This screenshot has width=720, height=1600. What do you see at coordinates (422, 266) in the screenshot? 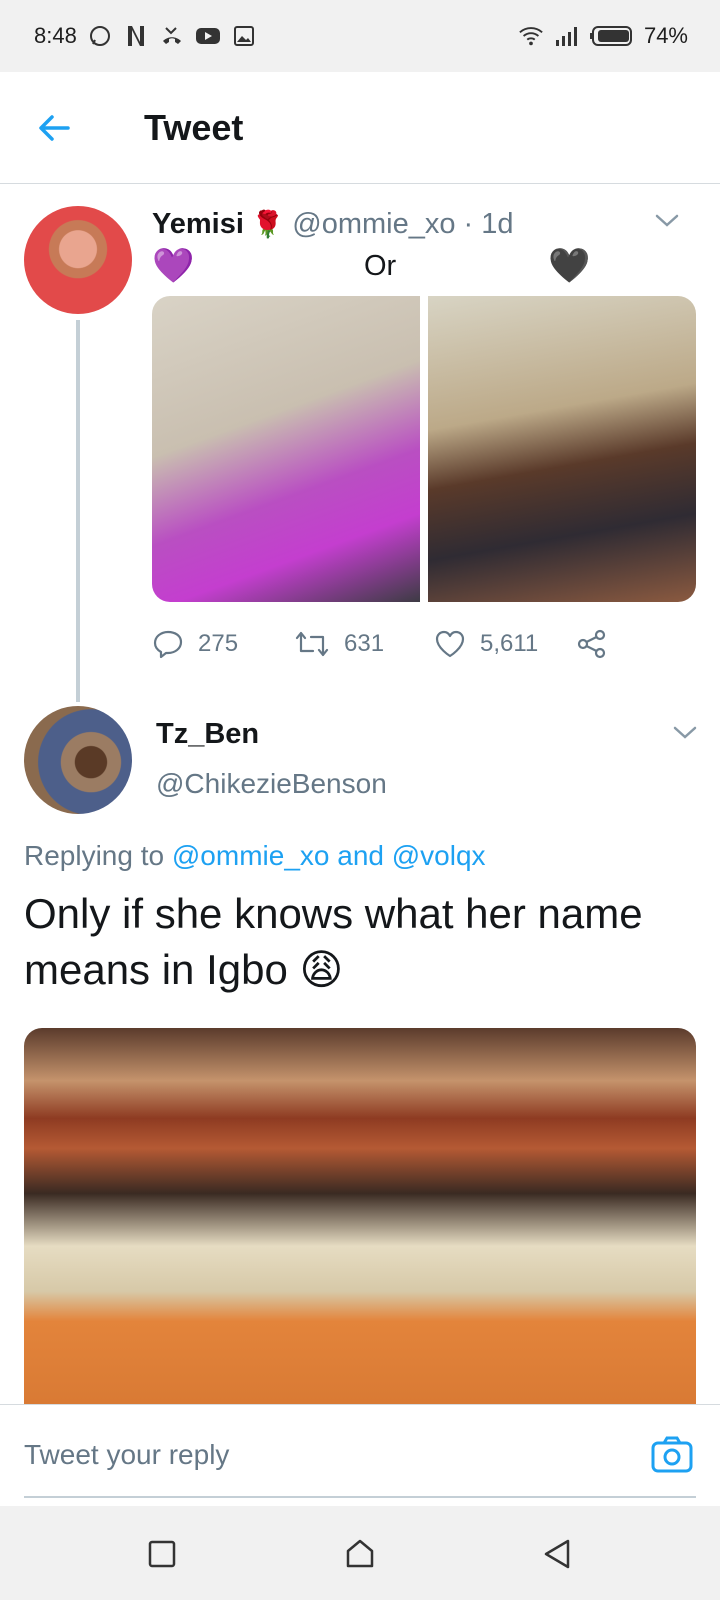
I see `tweet-text: 💜 Or 🖤` at bounding box center [422, 266].